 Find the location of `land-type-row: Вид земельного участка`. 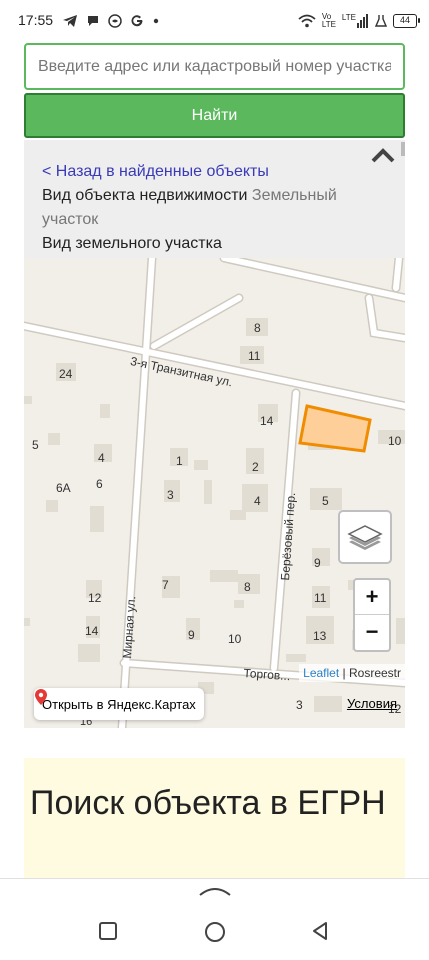

land-type-row: Вид земельного участка is located at coordinates (132, 243).